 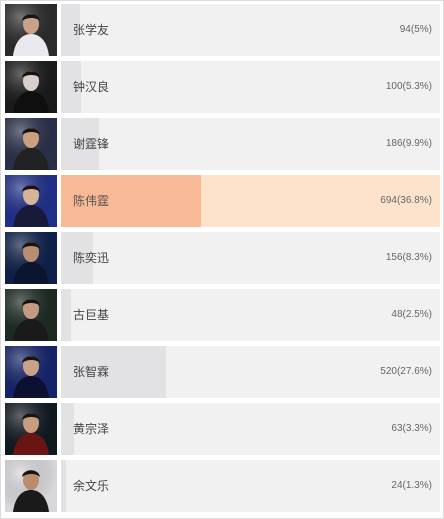 I want to click on vote-bar: 余文乐 24(1.3%), so click(x=250, y=486).